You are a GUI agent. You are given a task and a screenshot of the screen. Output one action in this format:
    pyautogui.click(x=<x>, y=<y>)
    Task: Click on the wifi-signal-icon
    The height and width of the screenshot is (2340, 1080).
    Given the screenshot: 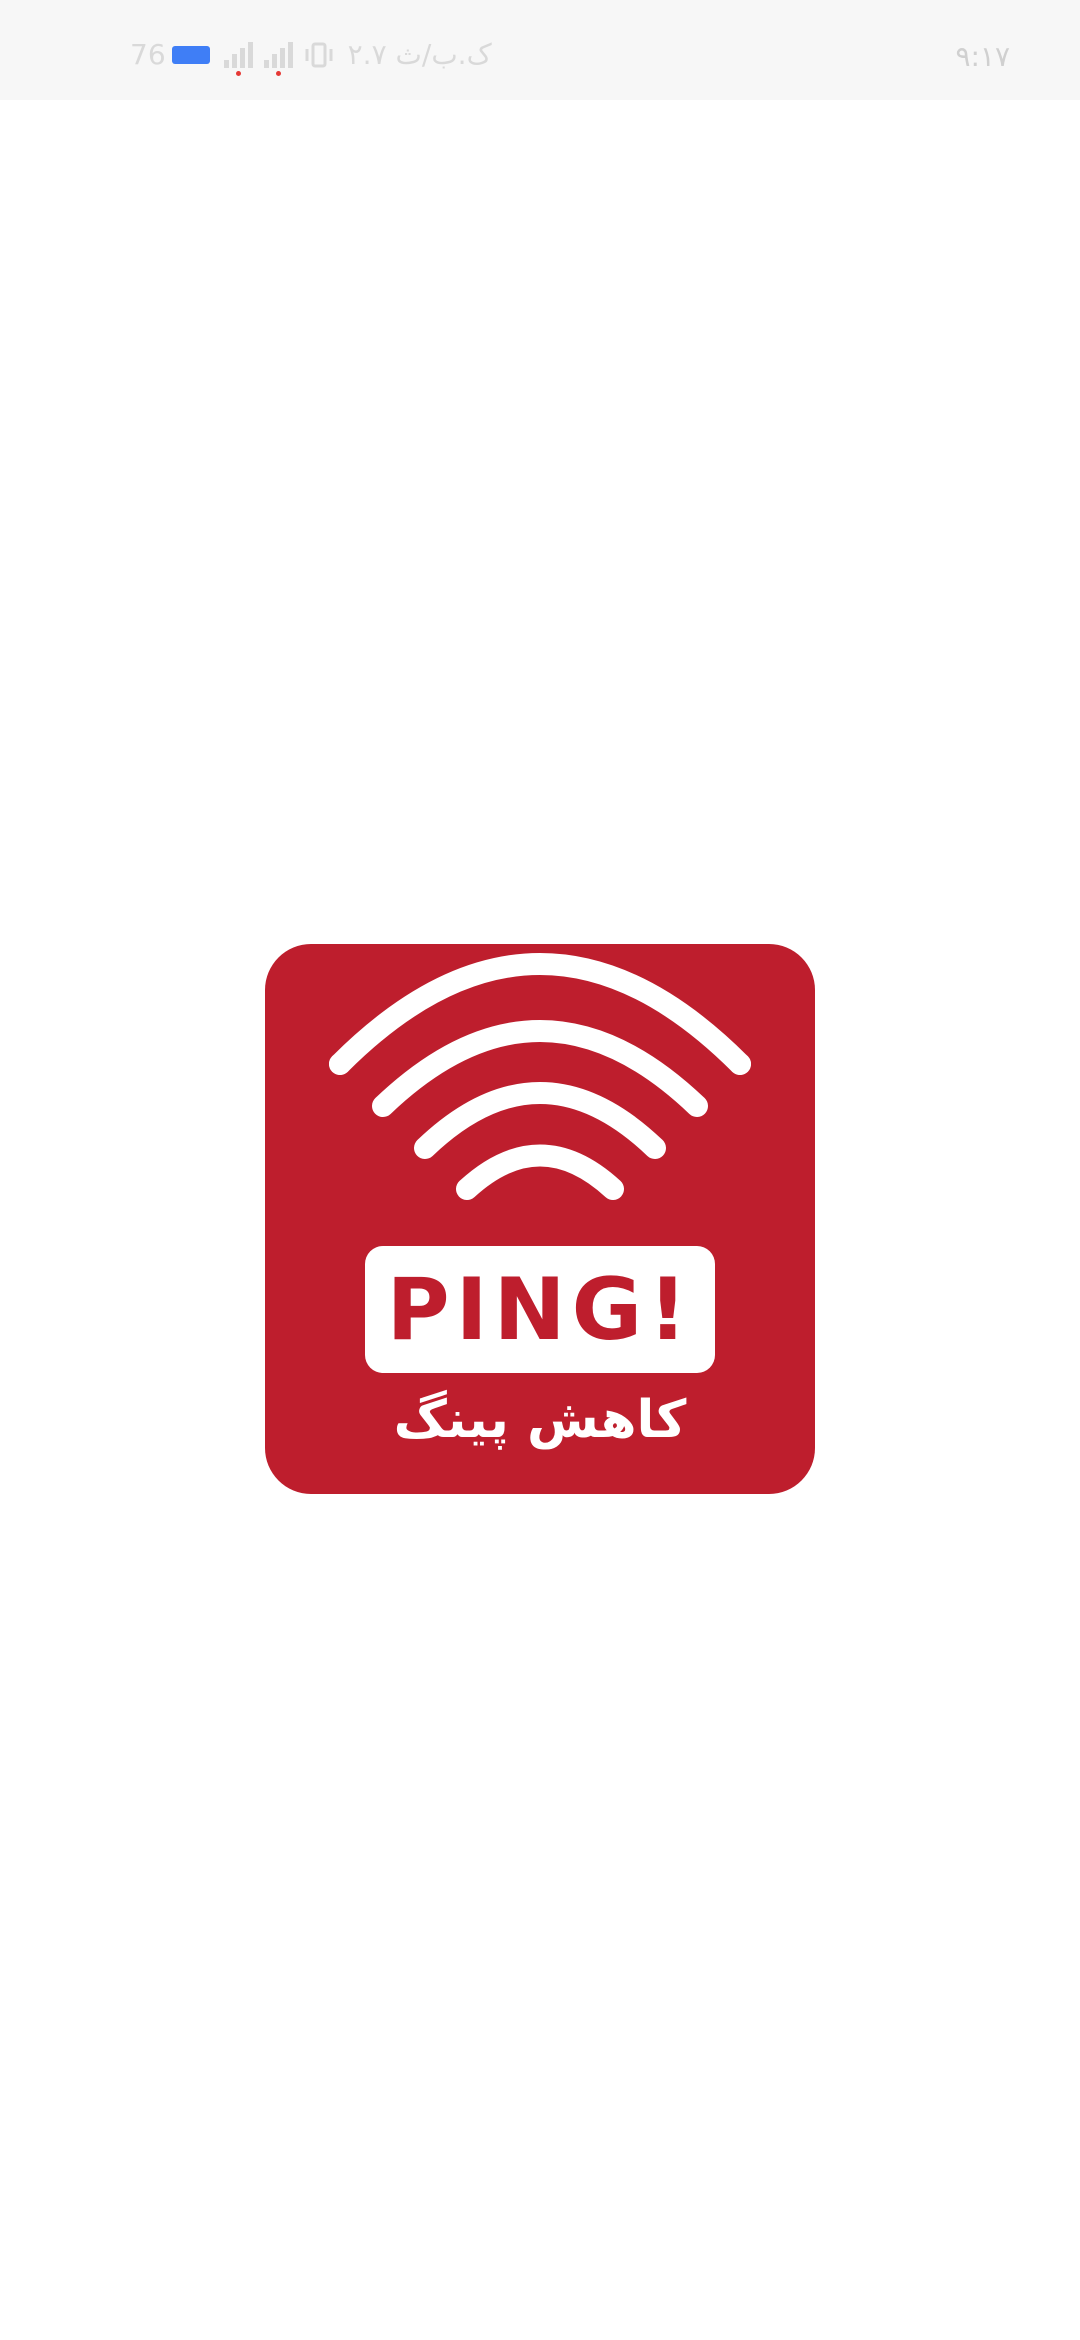 What is the action you would take?
    pyautogui.click(x=540, y=1076)
    